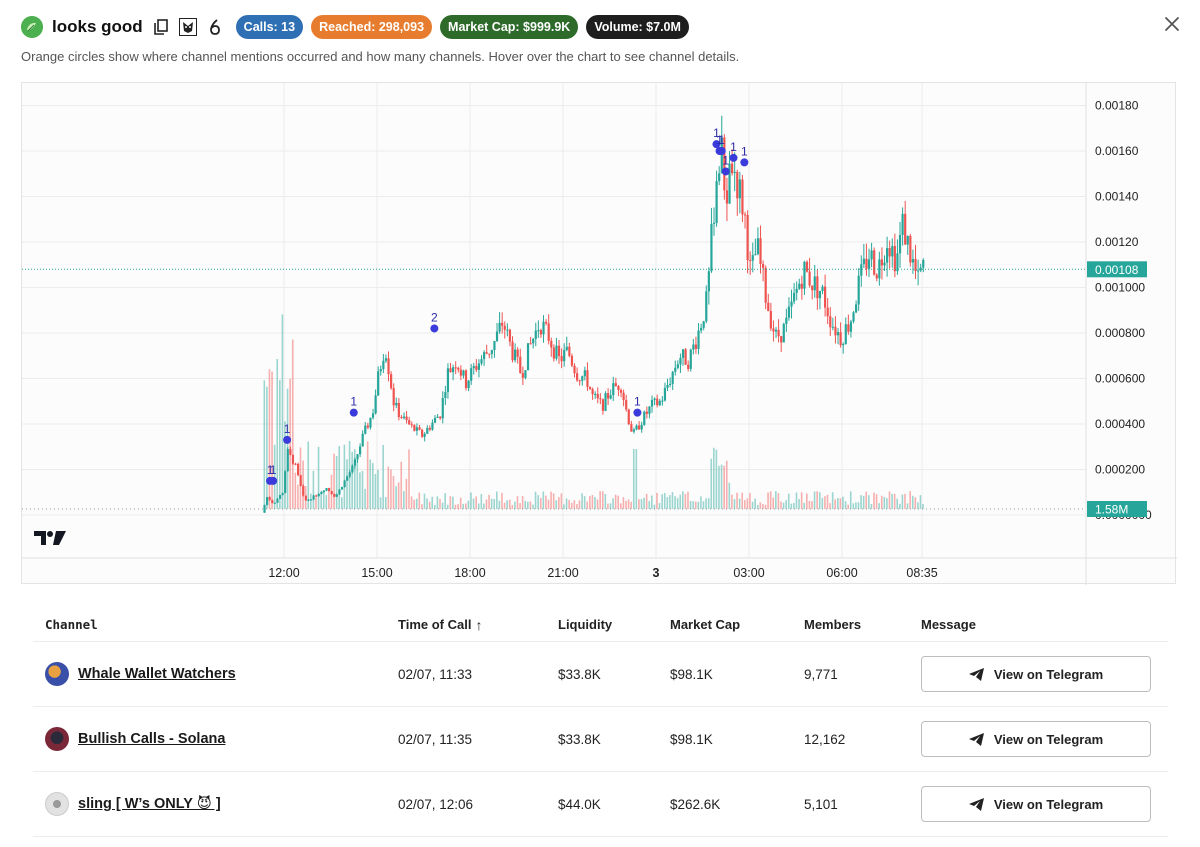 The width and height of the screenshot is (1200, 847). Describe the element at coordinates (151, 739) in the screenshot. I see `channel-link: Bullish Calls - Solana` at that location.